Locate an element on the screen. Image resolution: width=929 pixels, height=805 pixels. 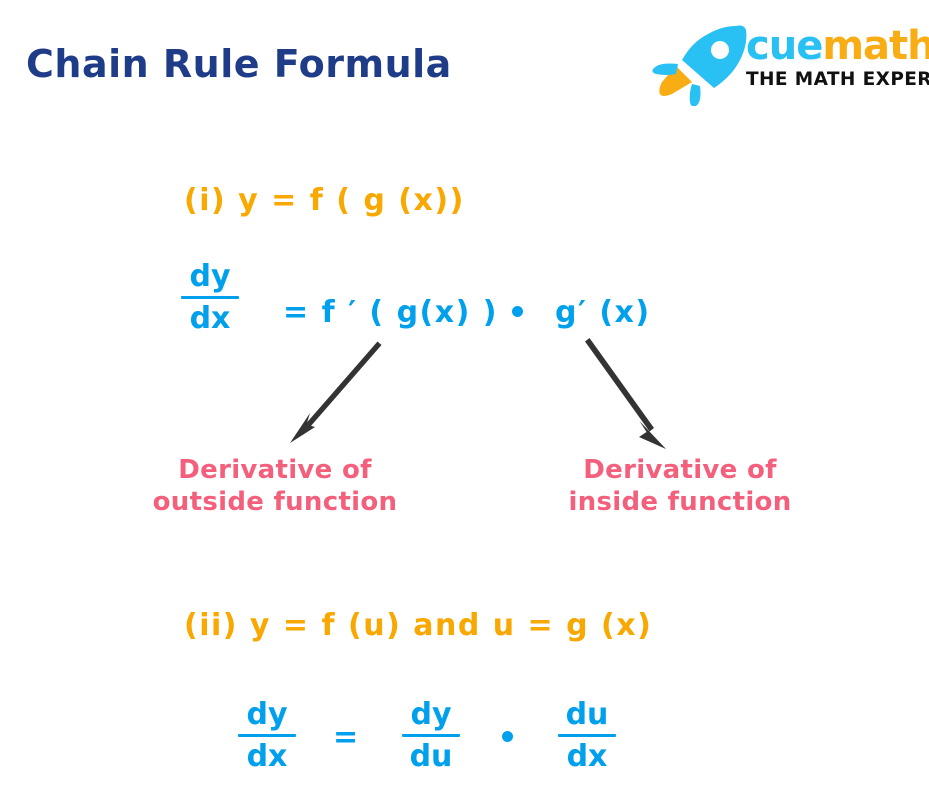
arrow-right-shaft is located at coordinates (619, 385).